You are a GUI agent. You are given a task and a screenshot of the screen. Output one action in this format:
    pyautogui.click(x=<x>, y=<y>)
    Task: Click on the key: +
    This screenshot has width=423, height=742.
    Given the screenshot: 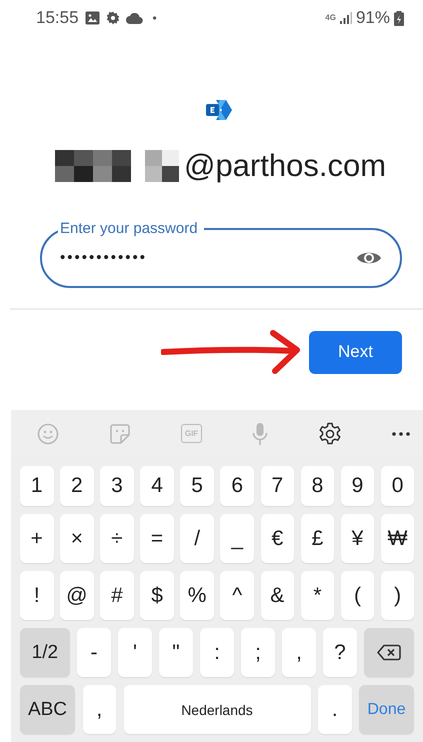 What is the action you would take?
    pyautogui.click(x=37, y=538)
    